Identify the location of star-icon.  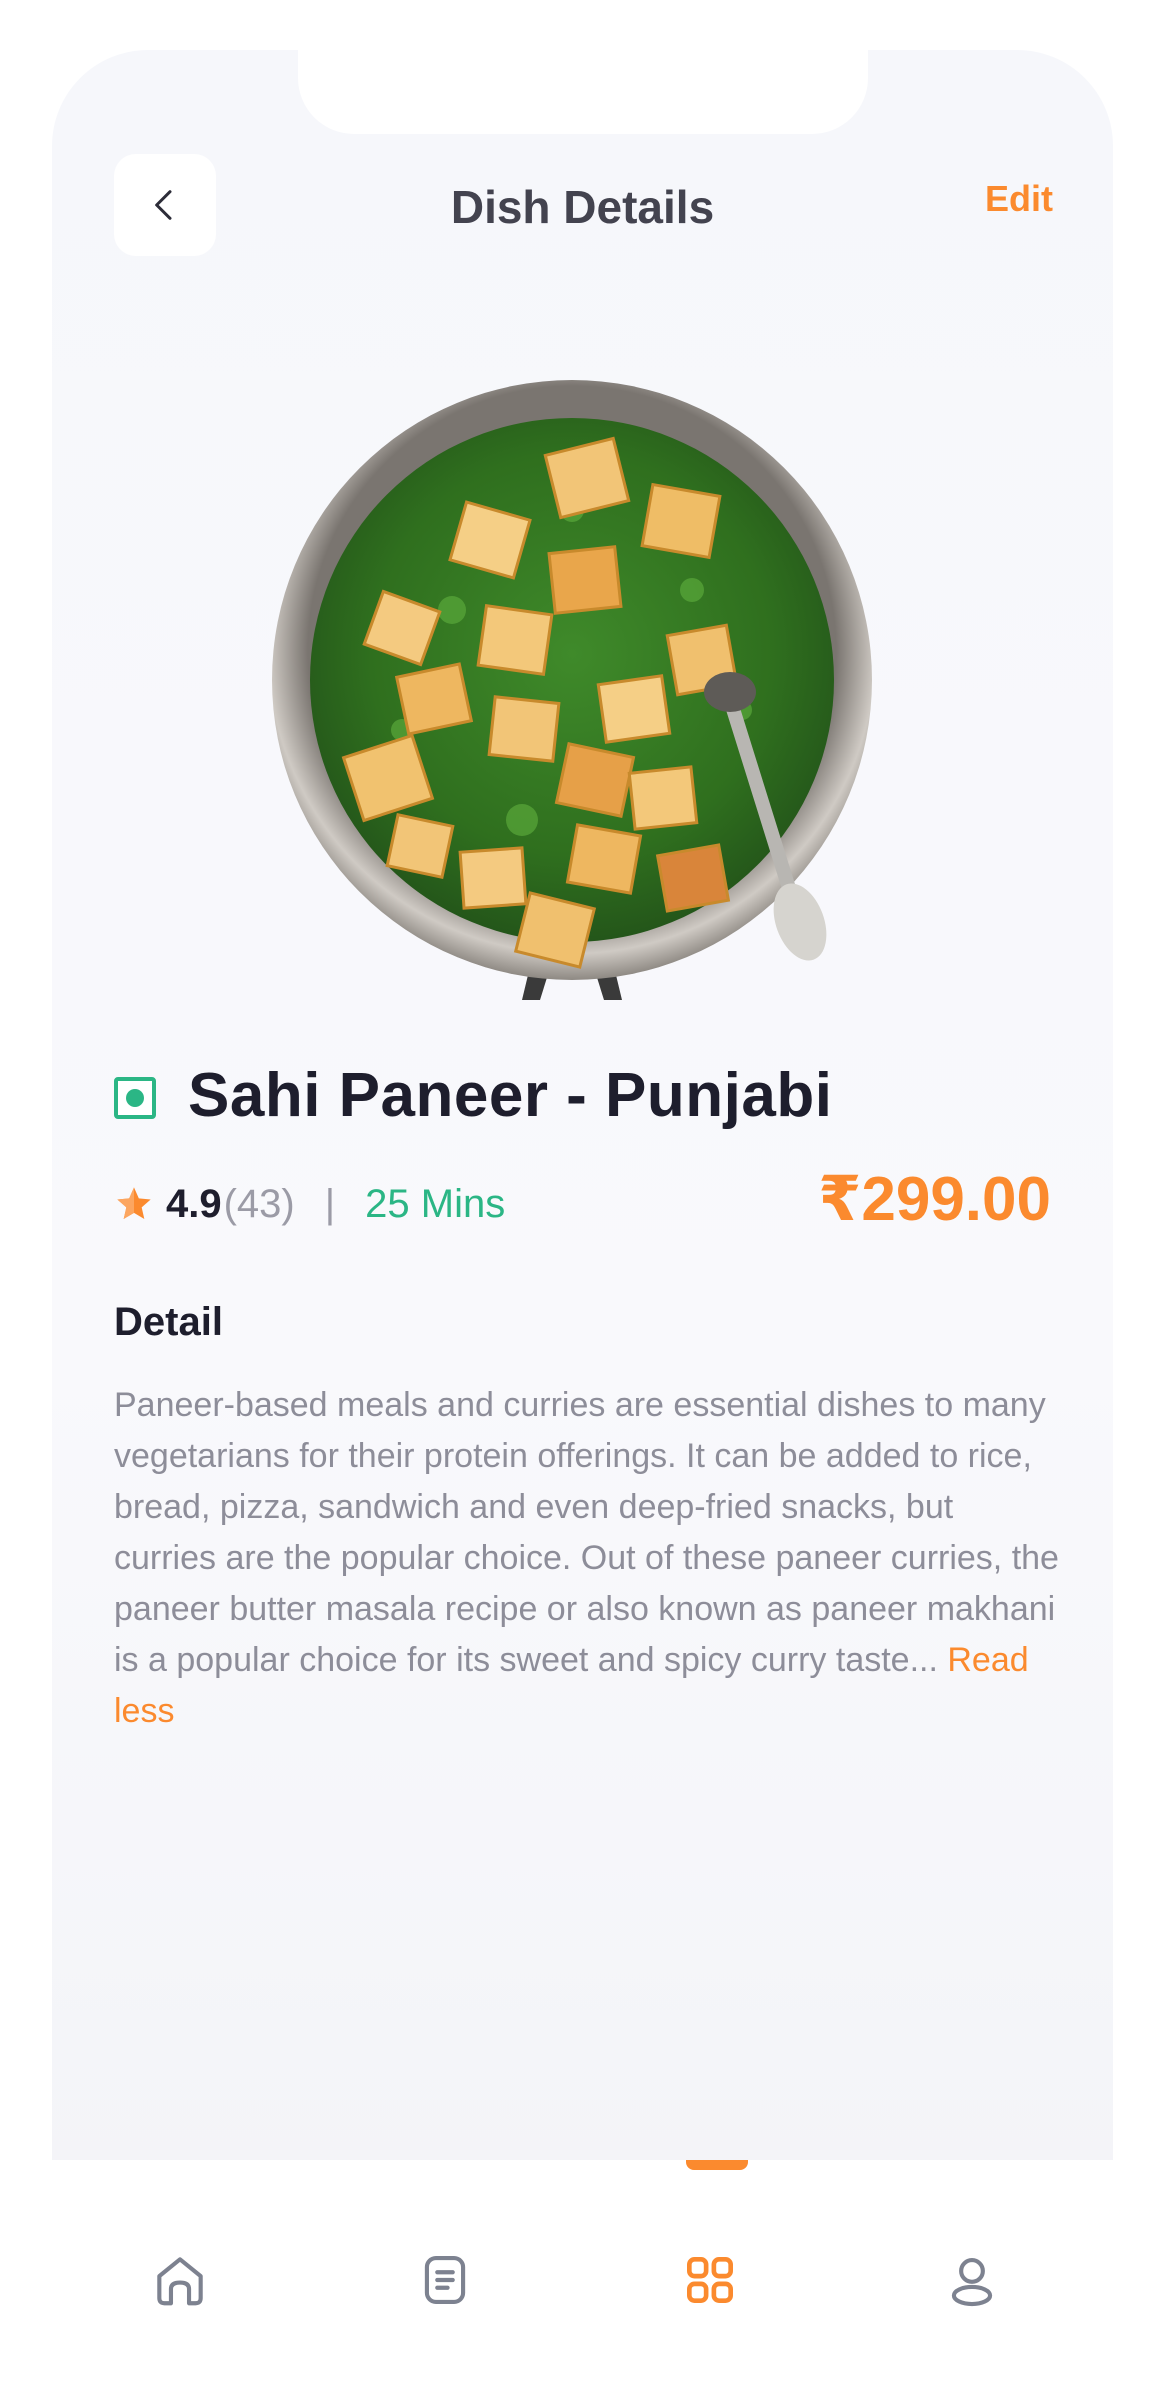
(134, 1203).